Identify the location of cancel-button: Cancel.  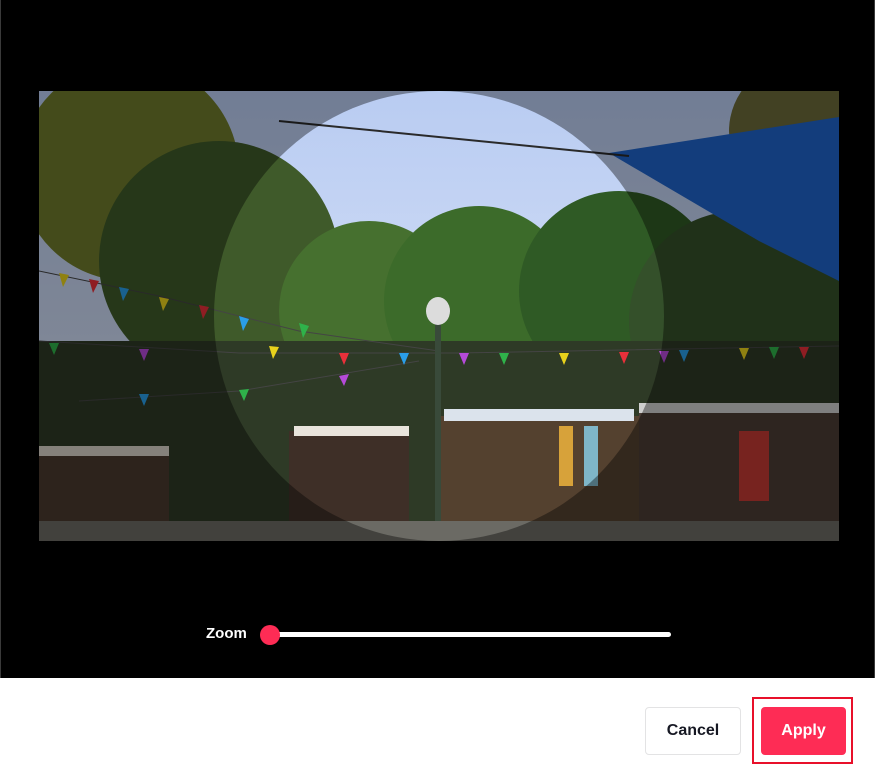
(693, 731).